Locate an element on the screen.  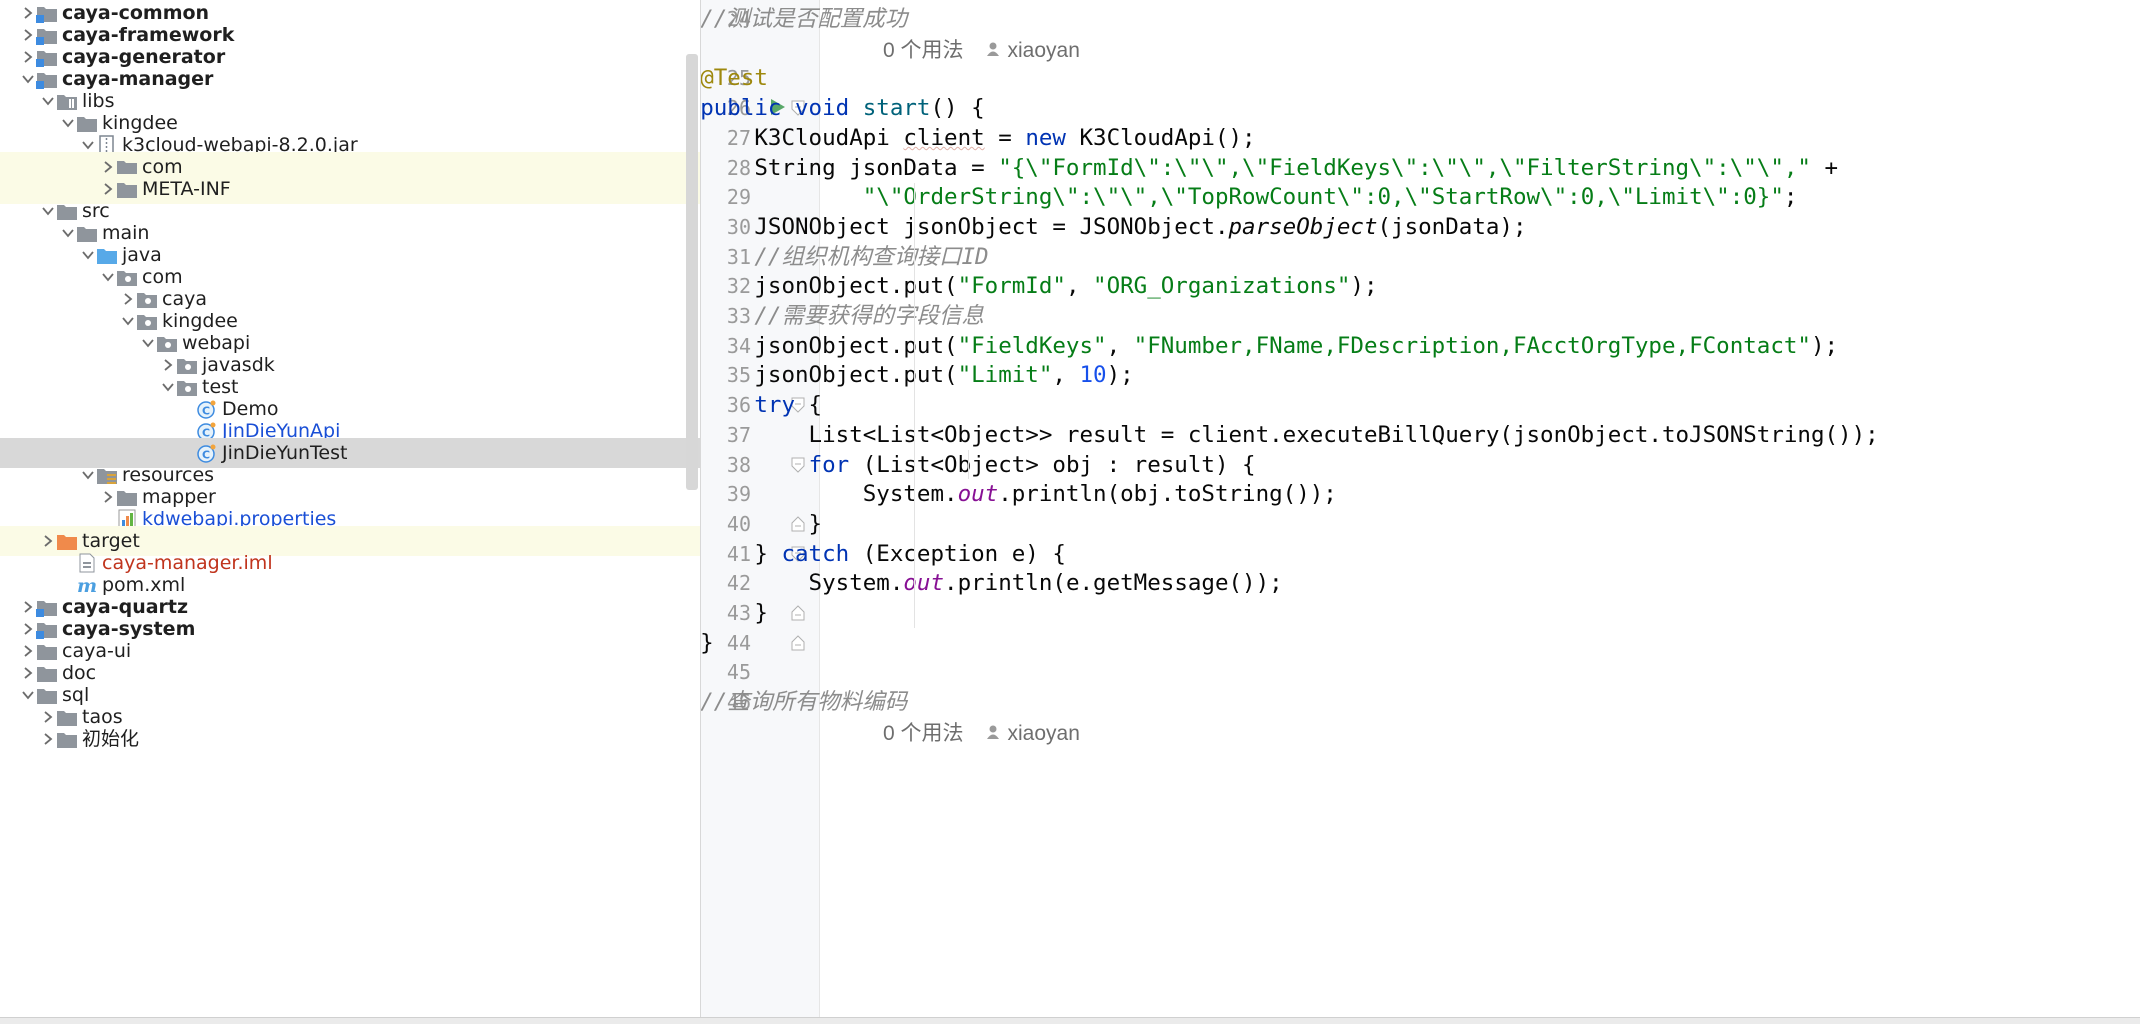
code-token: + is located at coordinates (1824, 167).